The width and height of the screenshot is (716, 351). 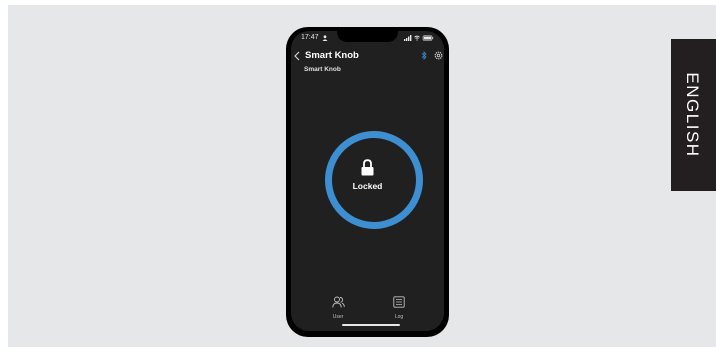 What do you see at coordinates (408, 38) in the screenshot?
I see `signal-icon` at bounding box center [408, 38].